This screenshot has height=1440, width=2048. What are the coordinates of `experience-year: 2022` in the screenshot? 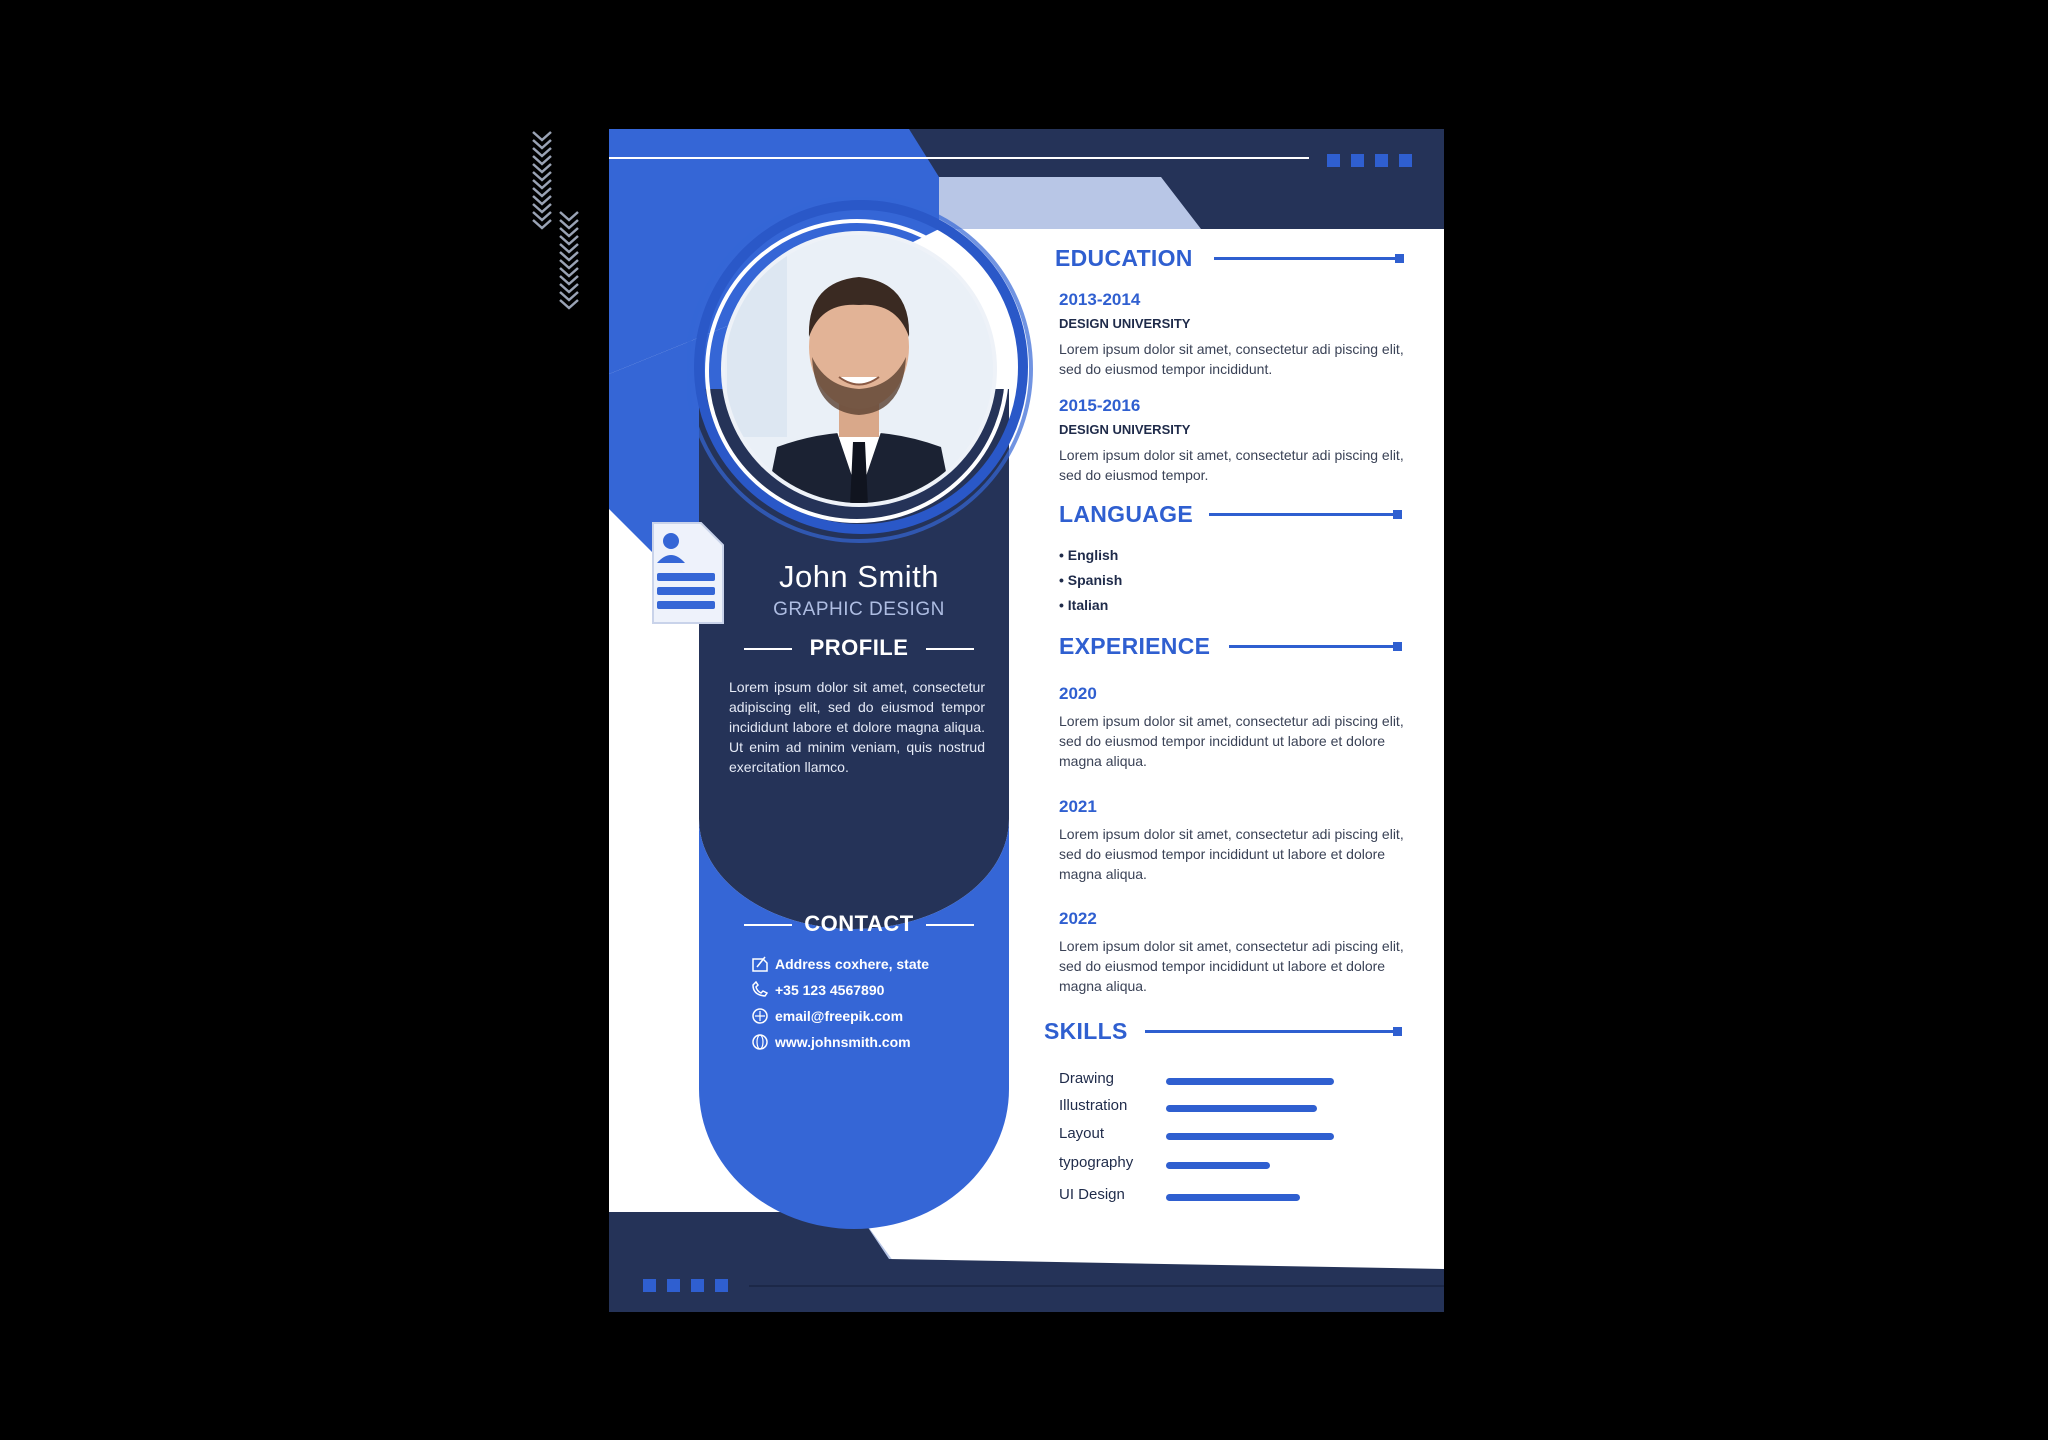 It's located at (1078, 918).